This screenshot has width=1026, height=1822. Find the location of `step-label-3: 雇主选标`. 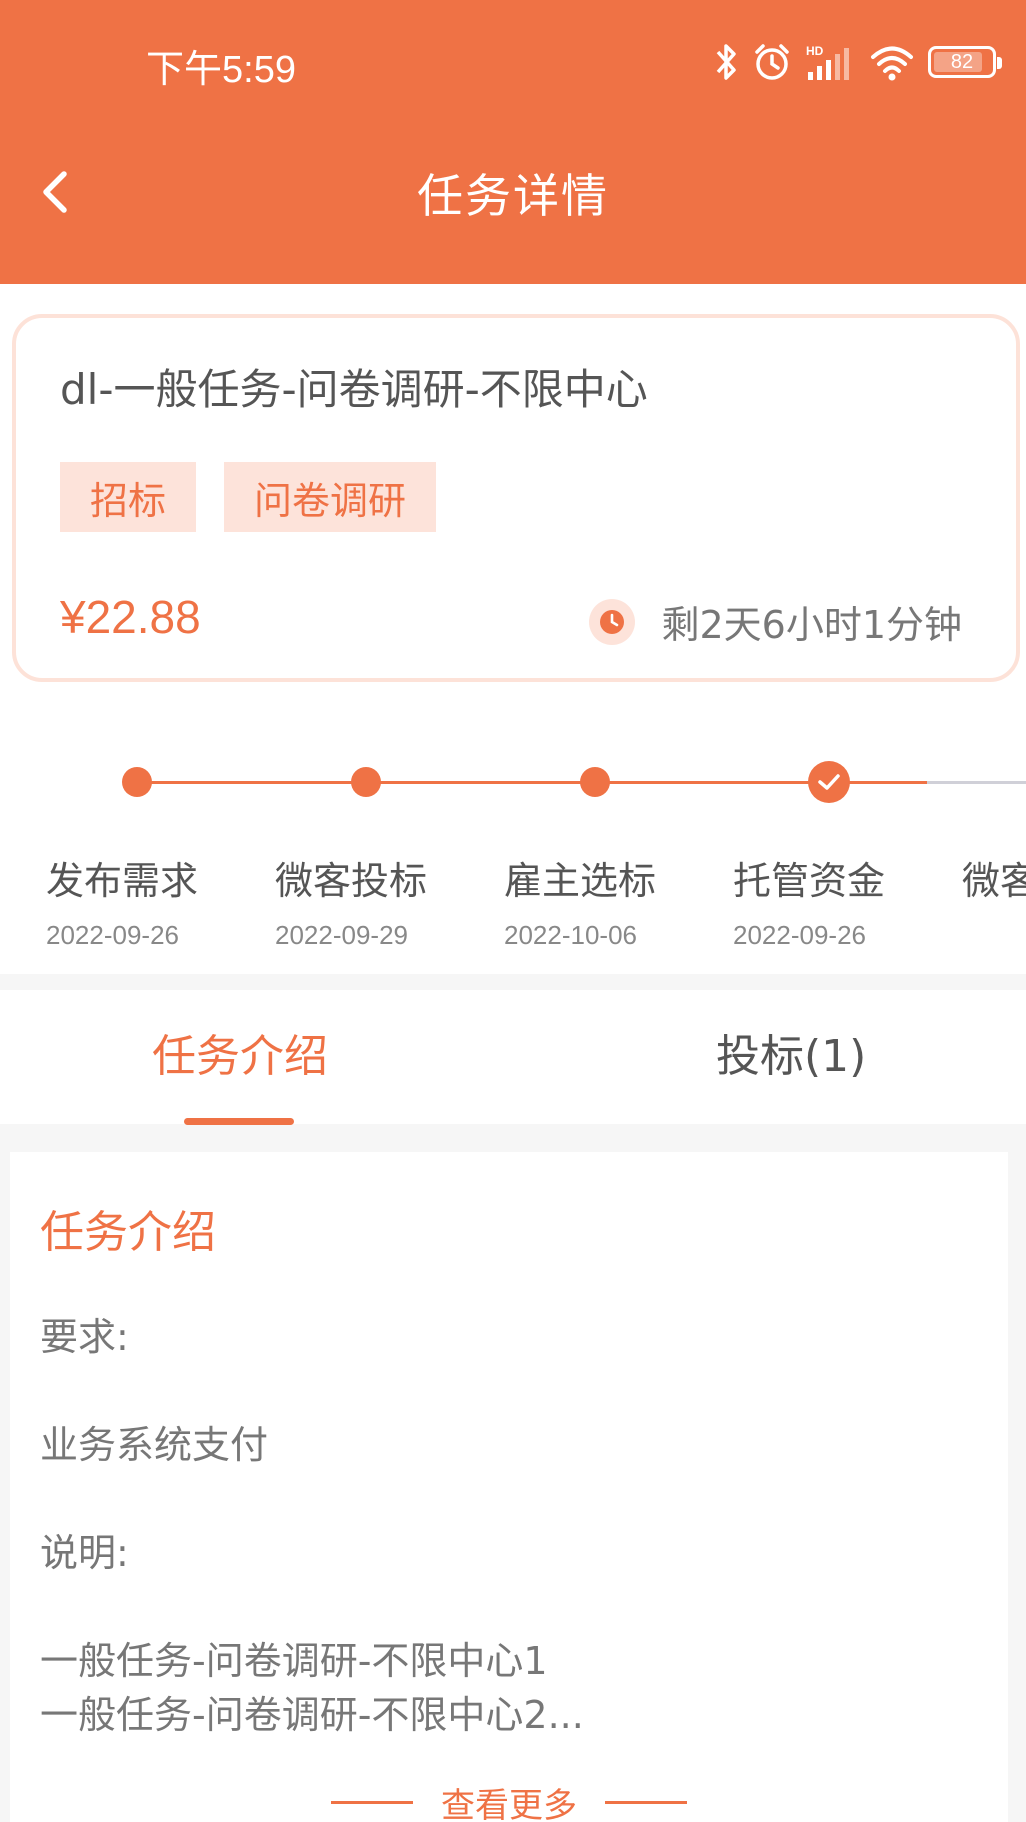

step-label-3: 雇主选标 is located at coordinates (580, 881).